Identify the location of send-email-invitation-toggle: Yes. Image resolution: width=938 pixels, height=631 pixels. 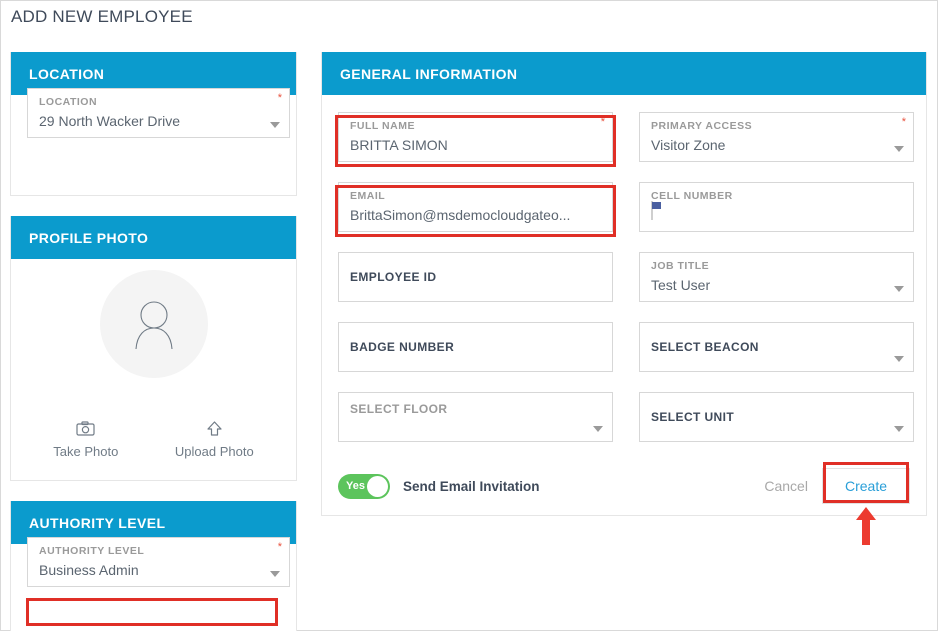
(364, 486).